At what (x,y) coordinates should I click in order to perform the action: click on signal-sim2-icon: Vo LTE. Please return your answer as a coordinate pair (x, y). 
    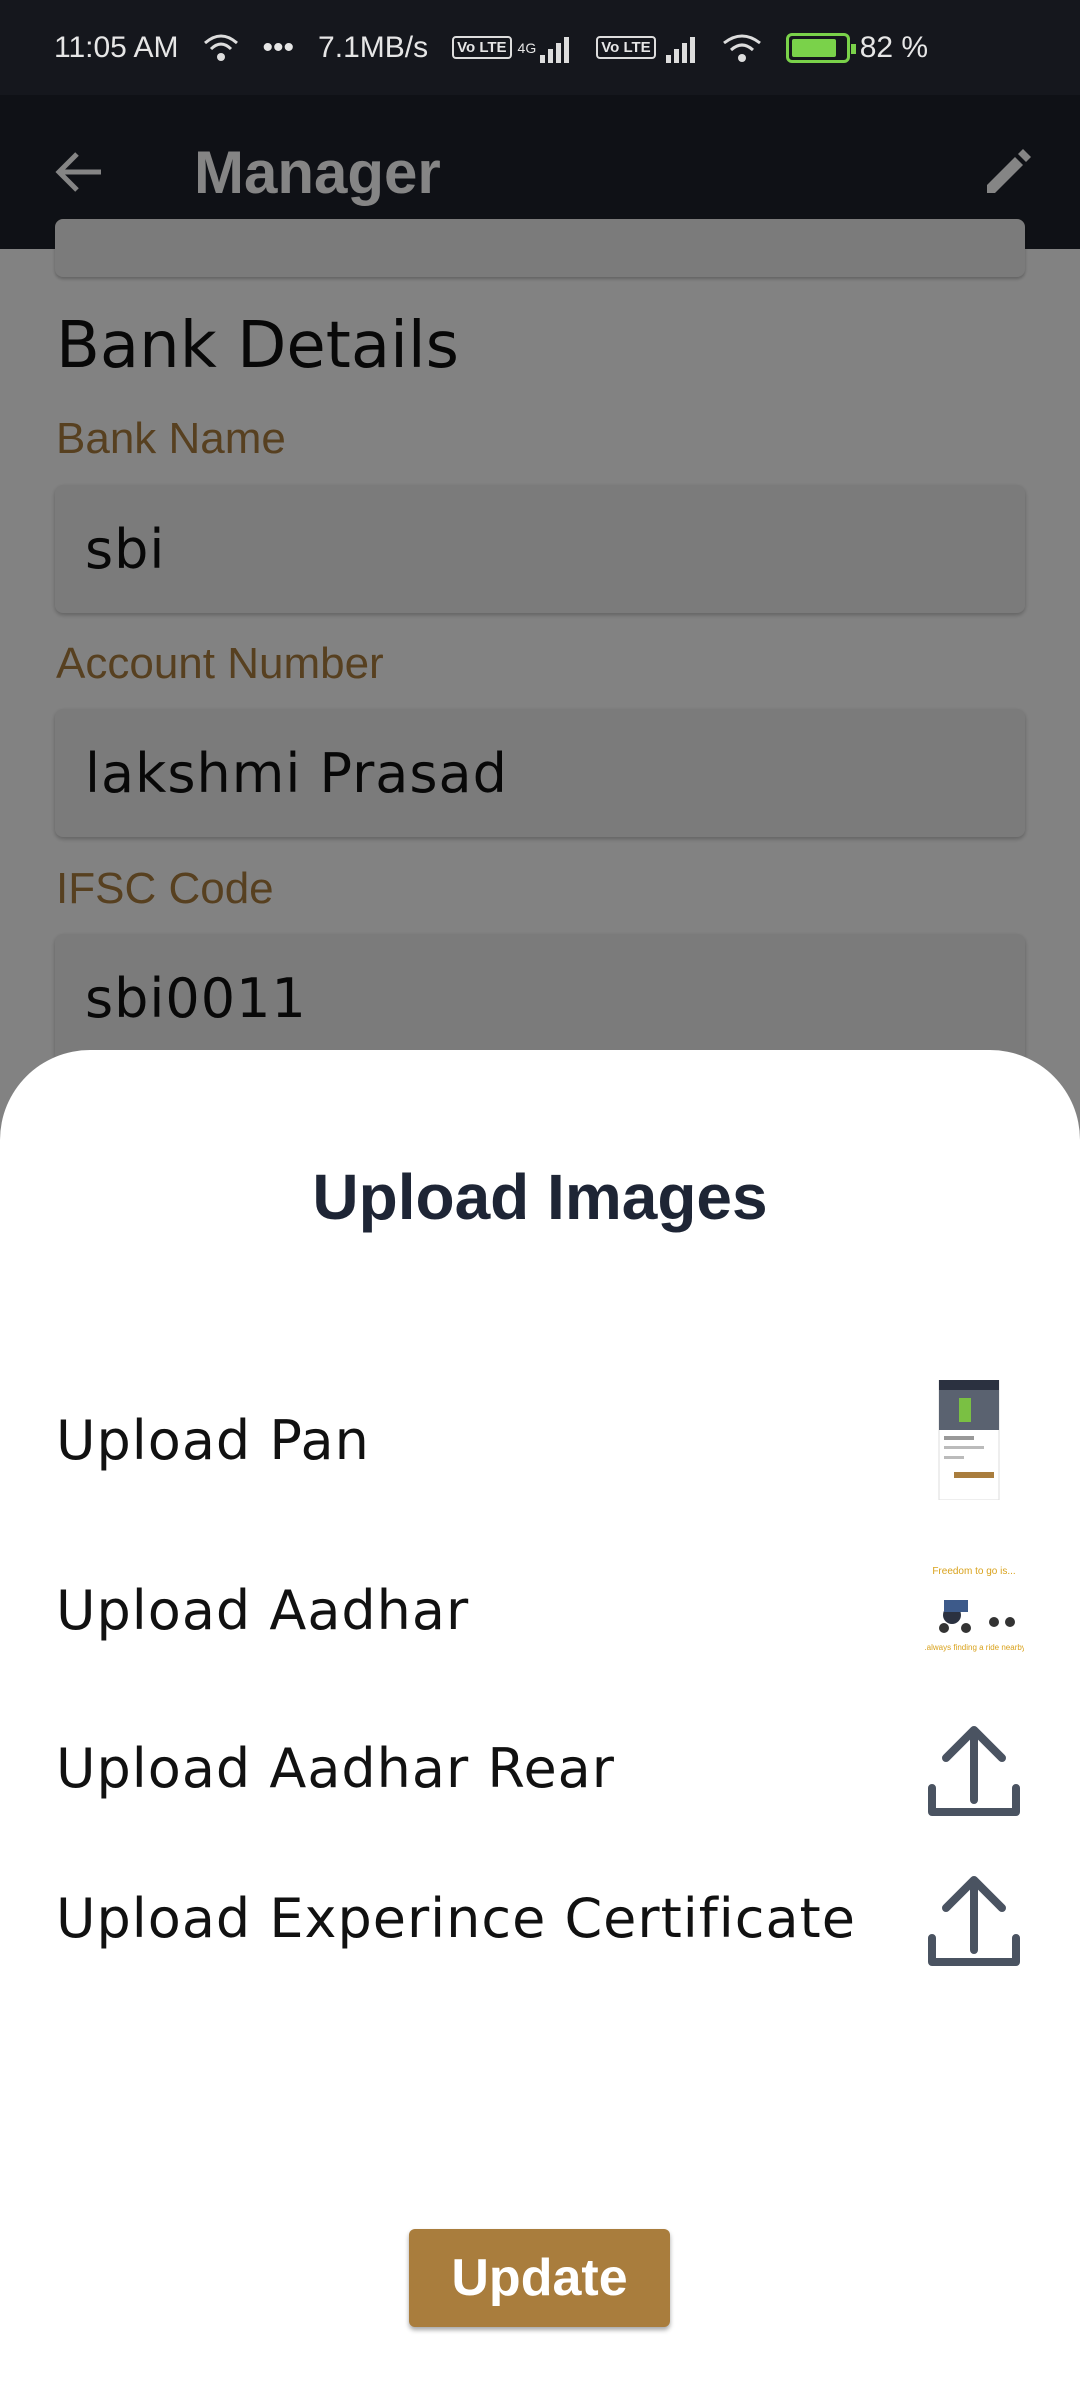
    Looking at the image, I should click on (646, 48).